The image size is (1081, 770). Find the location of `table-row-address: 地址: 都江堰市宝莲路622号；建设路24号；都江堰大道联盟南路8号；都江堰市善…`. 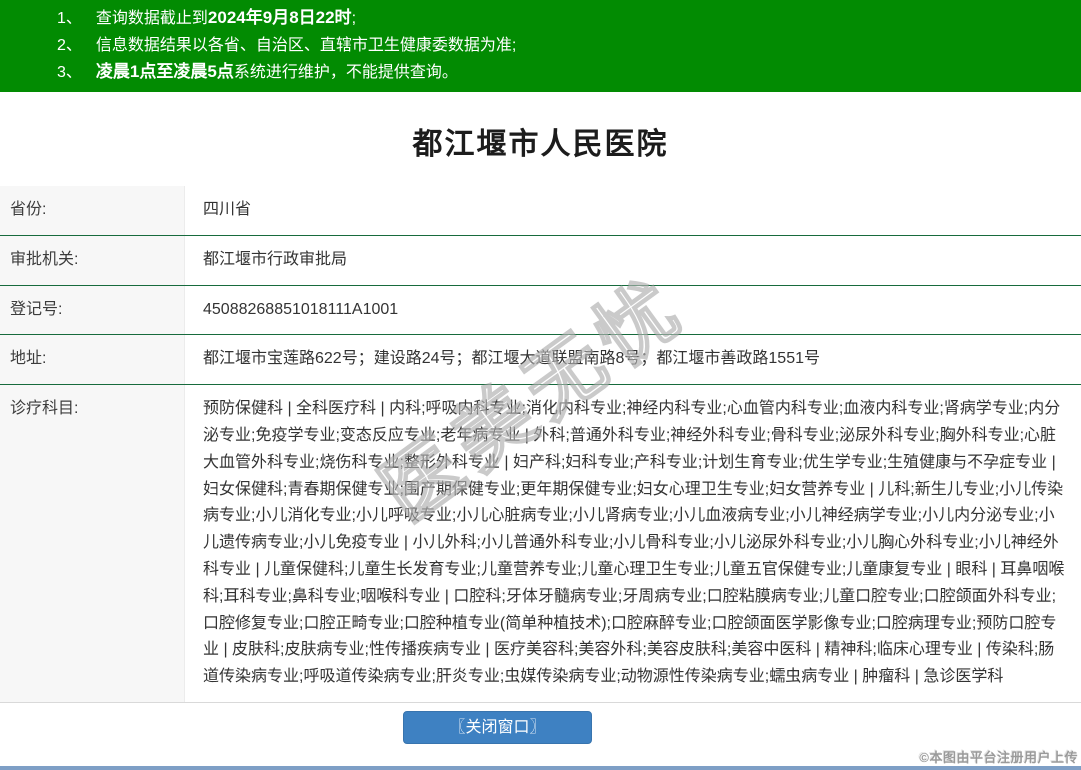

table-row-address: 地址: 都江堰市宝莲路622号；建设路24号；都江堰大道联盟南路8号；都江堰市善… is located at coordinates (540, 360).